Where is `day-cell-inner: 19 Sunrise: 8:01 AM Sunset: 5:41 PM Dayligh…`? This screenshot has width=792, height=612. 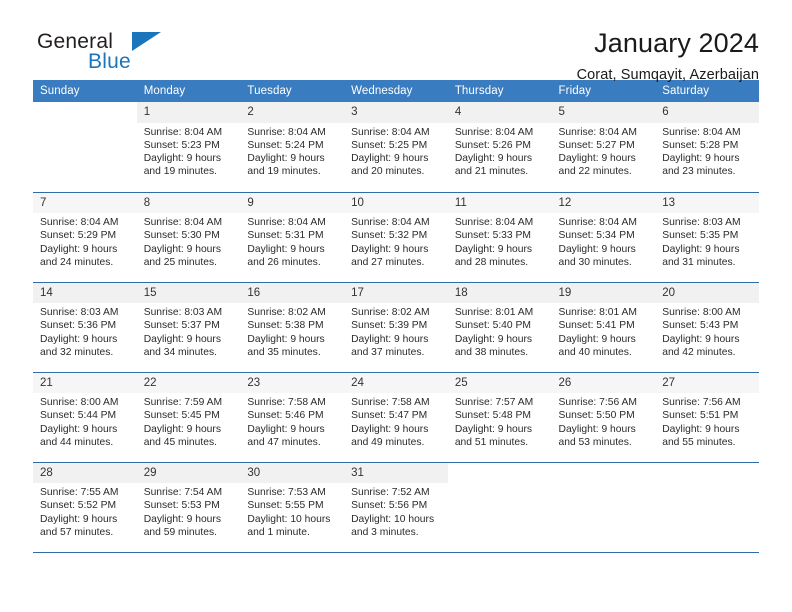
day-cell-inner: 19 Sunrise: 8:01 AM Sunset: 5:41 PM Dayligh… is located at coordinates (603, 327).